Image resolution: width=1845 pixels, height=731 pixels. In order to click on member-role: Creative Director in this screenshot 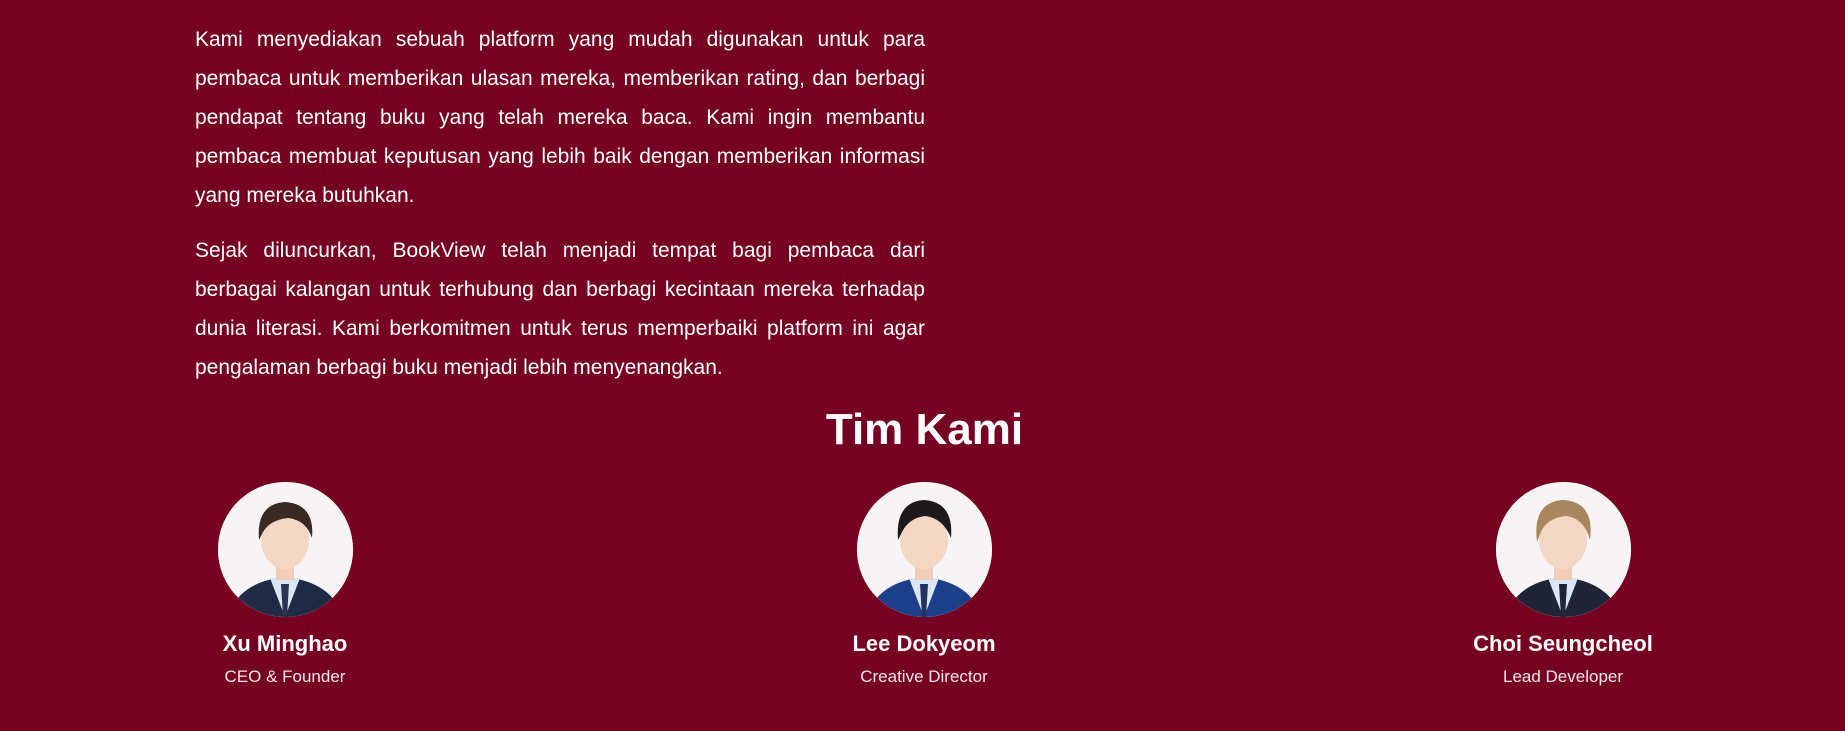, I will do `click(924, 676)`.